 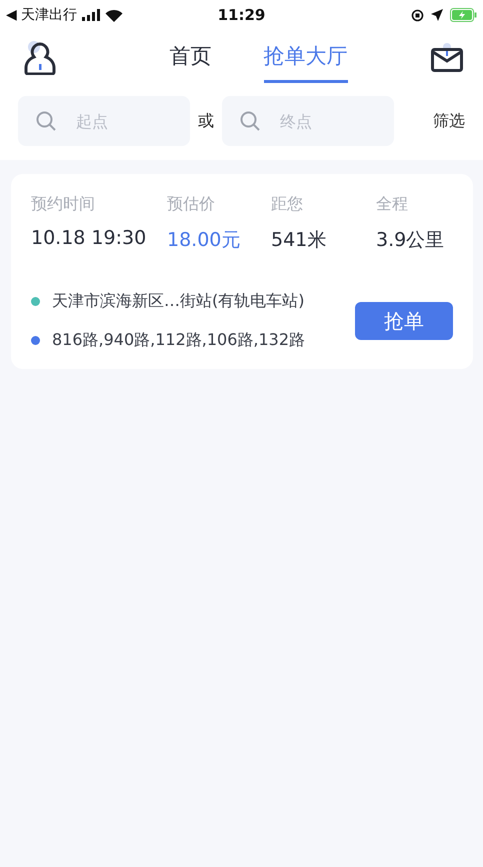 I want to click on stat-label: 全程, so click(x=392, y=204).